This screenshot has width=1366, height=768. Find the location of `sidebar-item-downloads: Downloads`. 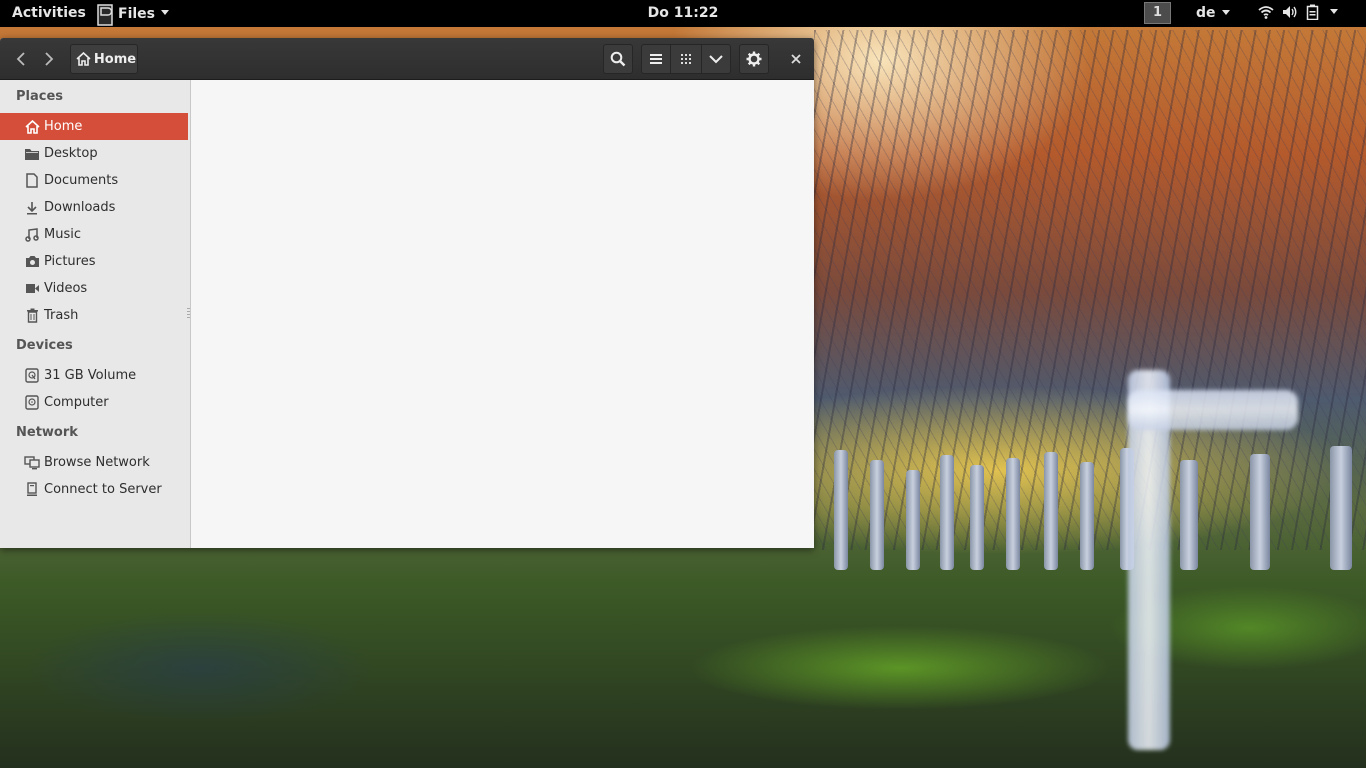

sidebar-item-downloads: Downloads is located at coordinates (94, 207).